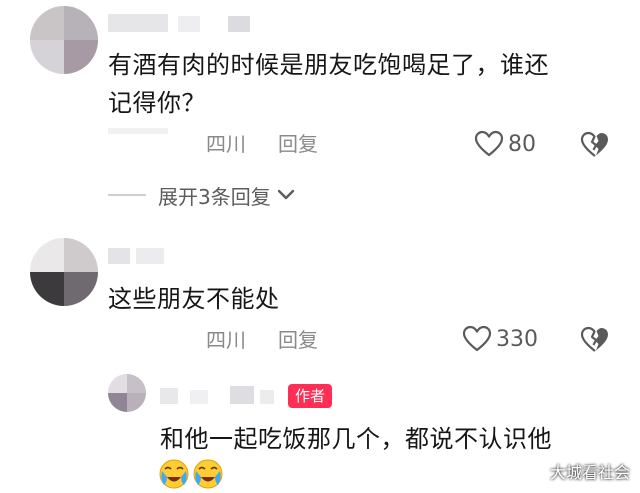 This screenshot has width=640, height=493. I want to click on comment-text: 这些朋友不能处, so click(194, 299).